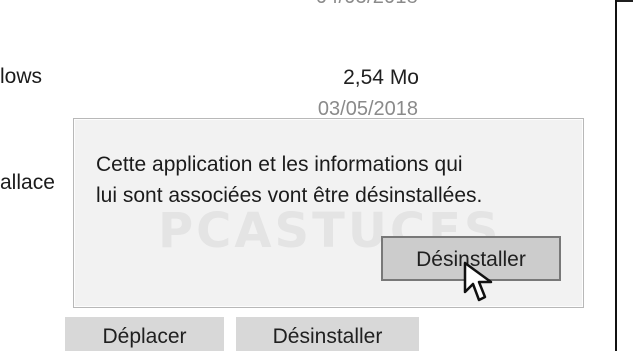  Describe the element at coordinates (27, 182) in the screenshot. I see `selected-app-name-partial: allace` at that location.